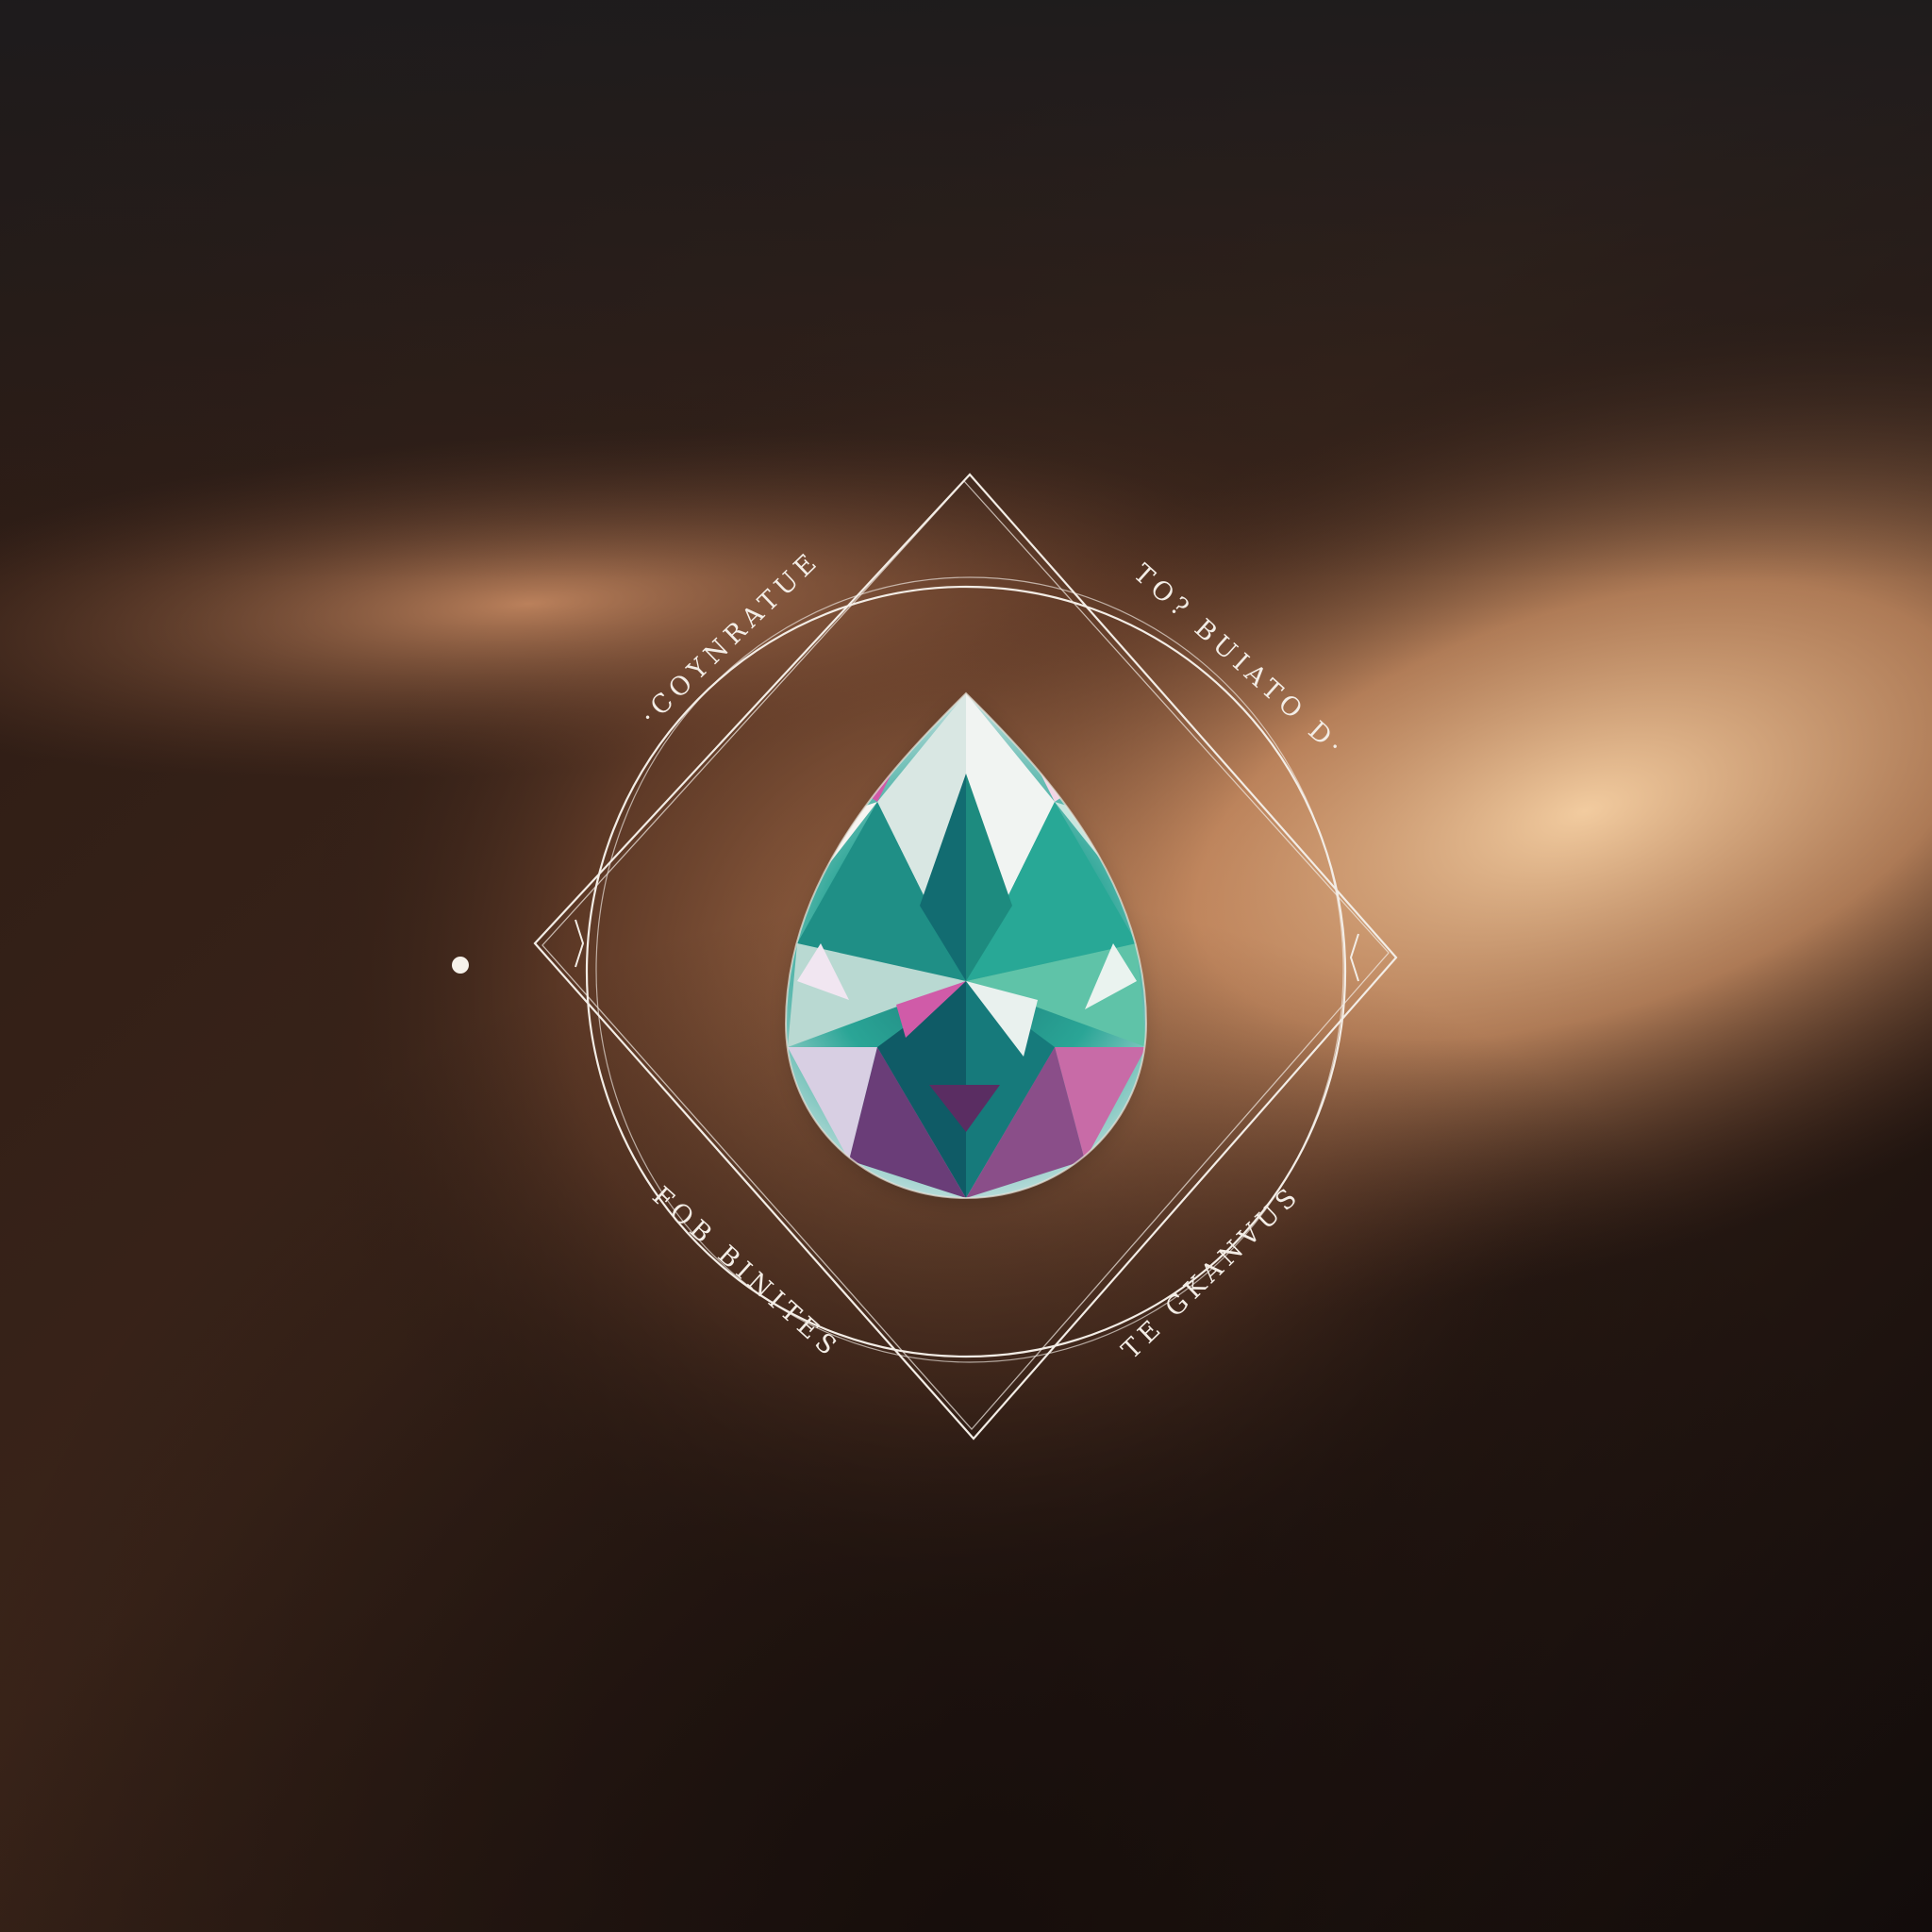 This screenshot has width=1932, height=1932. What do you see at coordinates (1239, 661) in the screenshot?
I see `label-upper-right: TO? BUIATO D·` at bounding box center [1239, 661].